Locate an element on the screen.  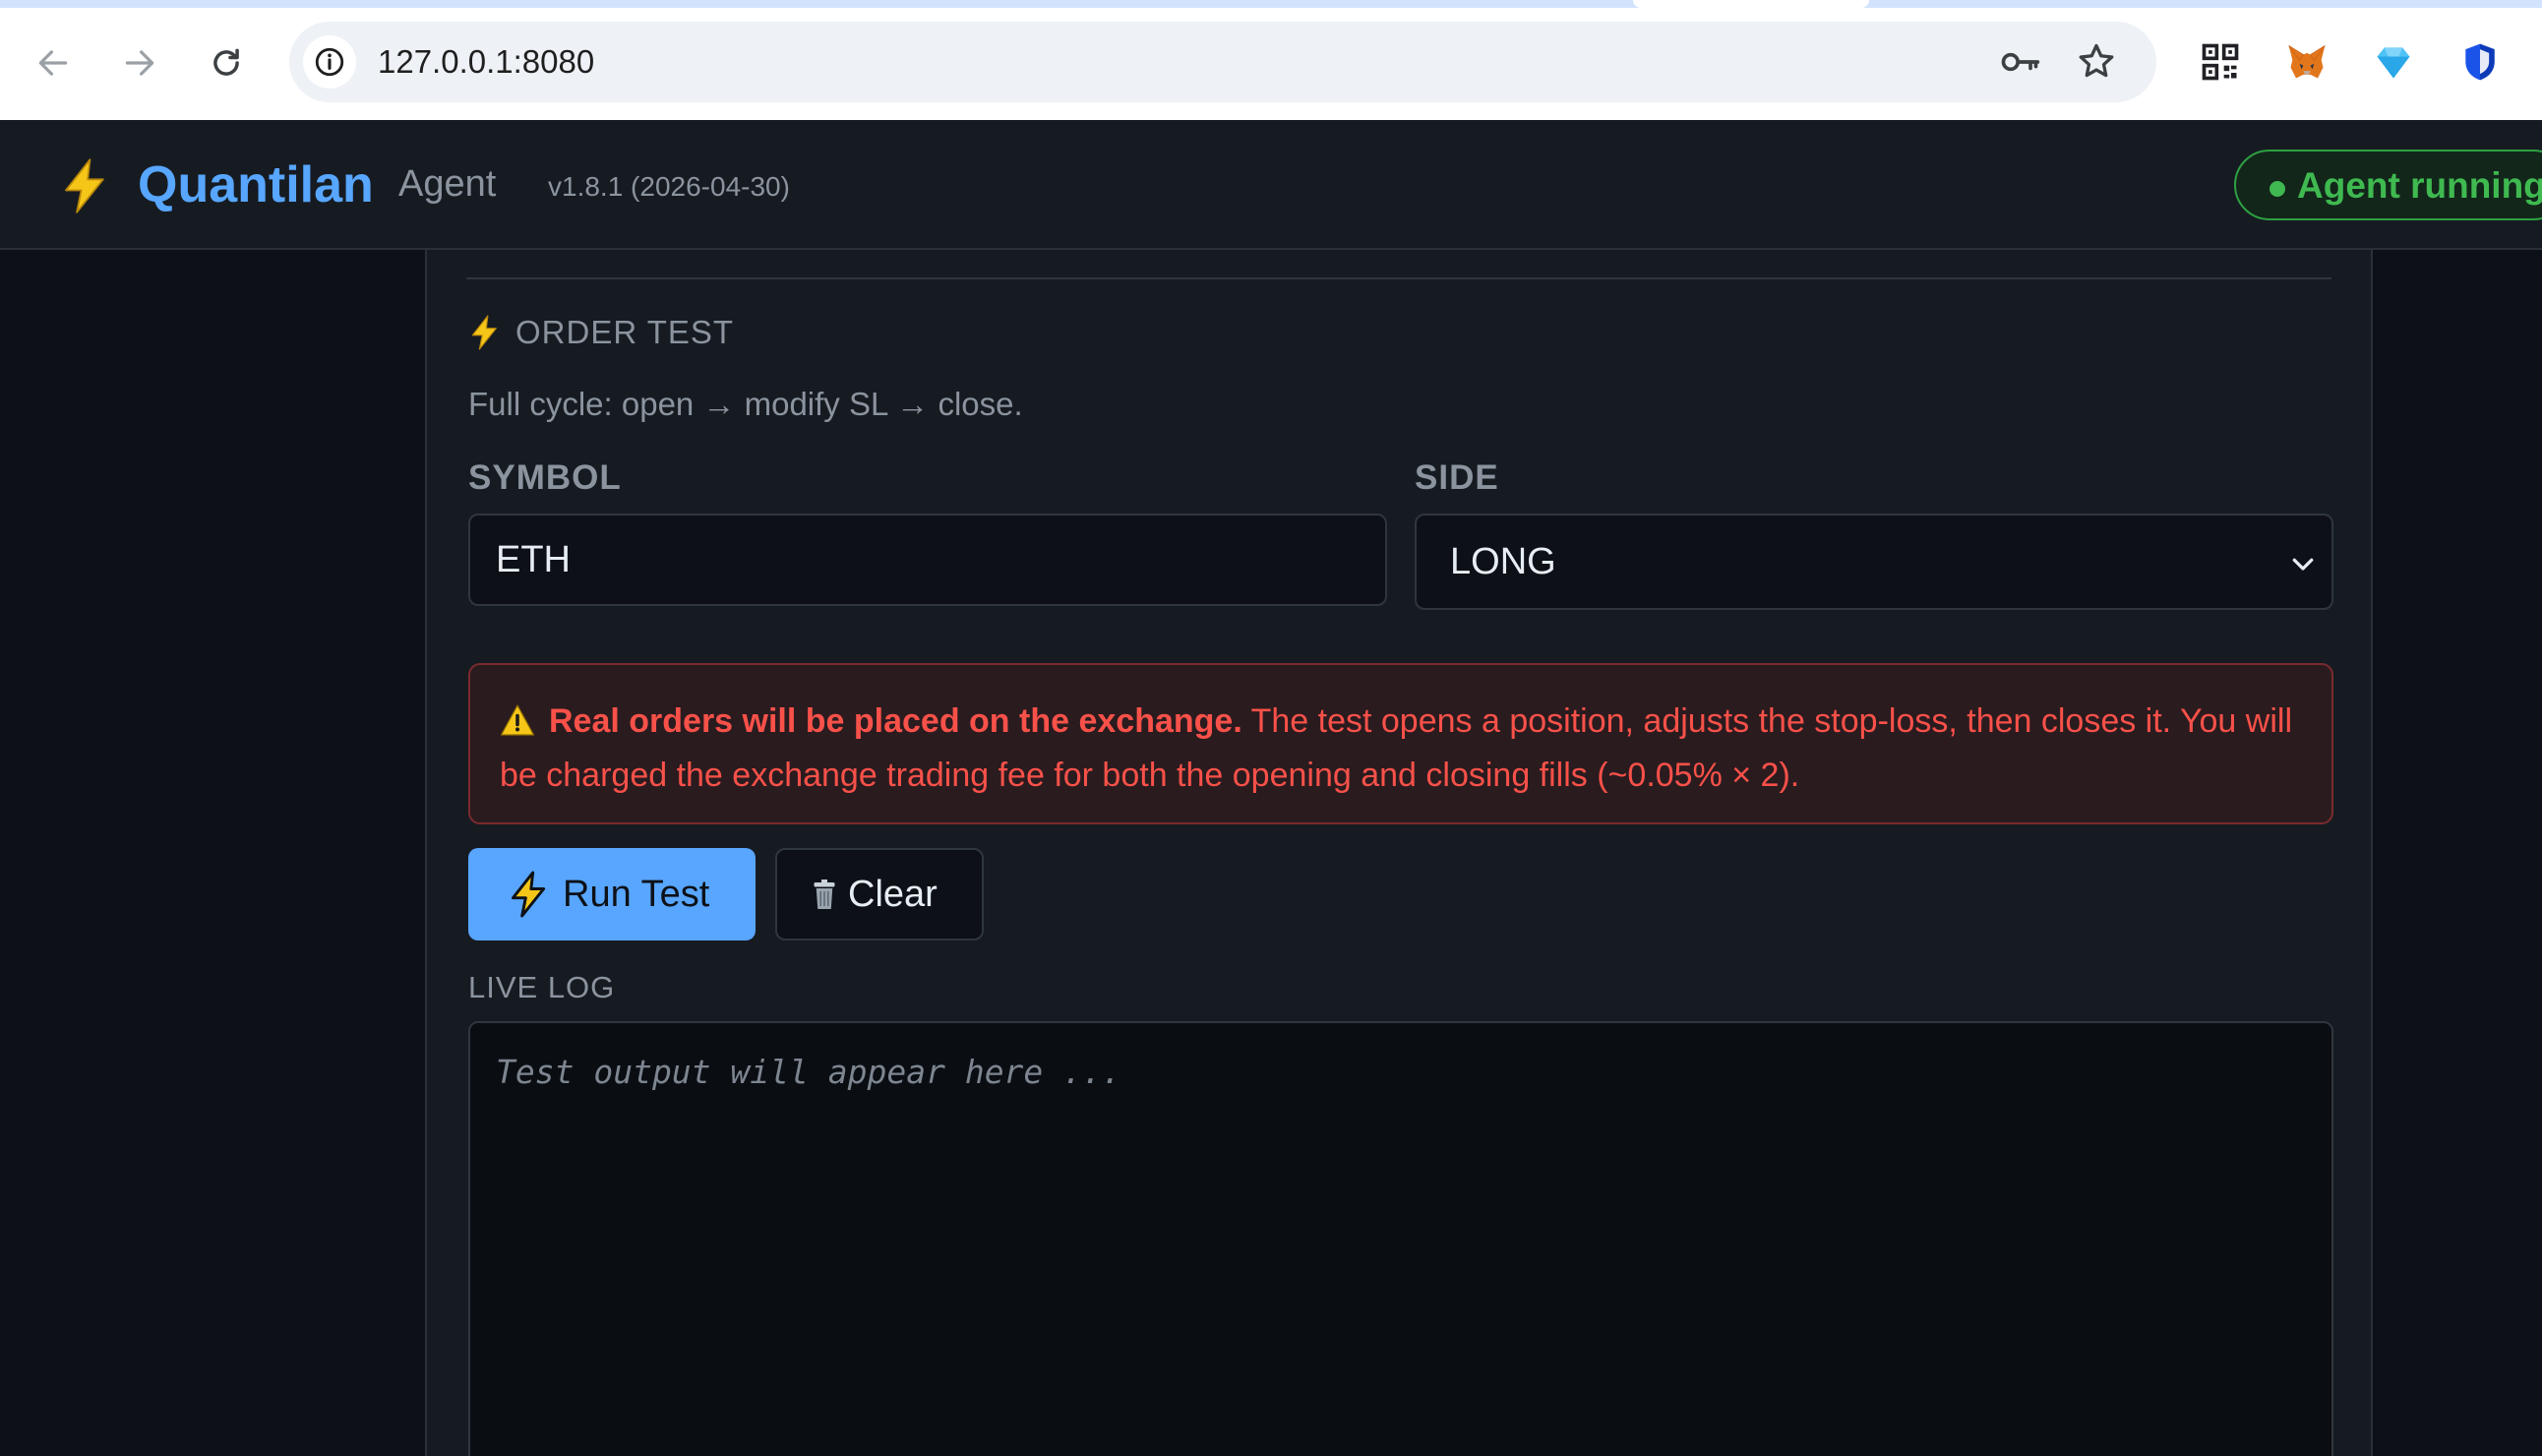
diamond-extension-icon is located at coordinates (2393, 63).